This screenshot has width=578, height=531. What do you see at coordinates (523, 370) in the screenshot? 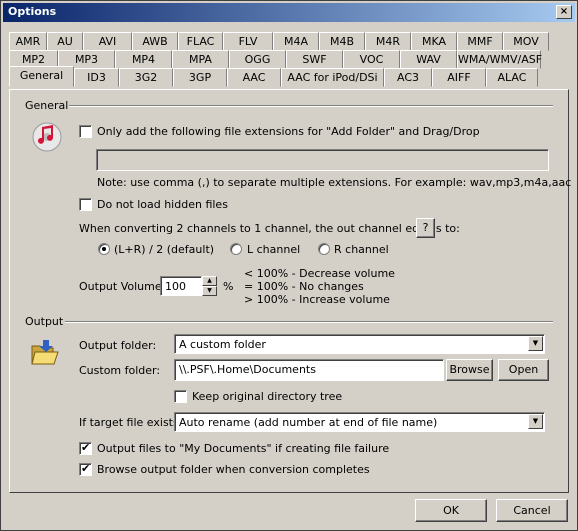
I see `open-button: Open` at bounding box center [523, 370].